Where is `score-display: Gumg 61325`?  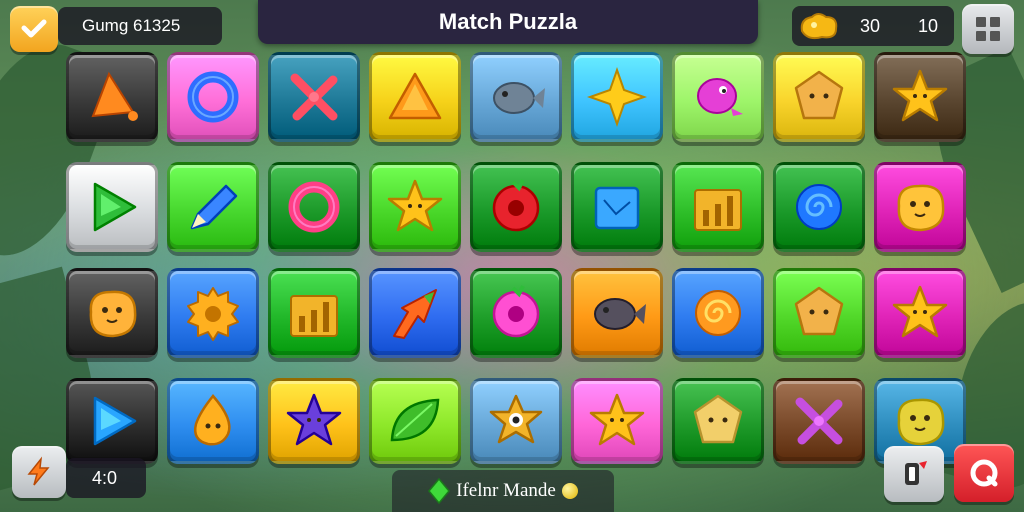 score-display: Gumg 61325 is located at coordinates (140, 26).